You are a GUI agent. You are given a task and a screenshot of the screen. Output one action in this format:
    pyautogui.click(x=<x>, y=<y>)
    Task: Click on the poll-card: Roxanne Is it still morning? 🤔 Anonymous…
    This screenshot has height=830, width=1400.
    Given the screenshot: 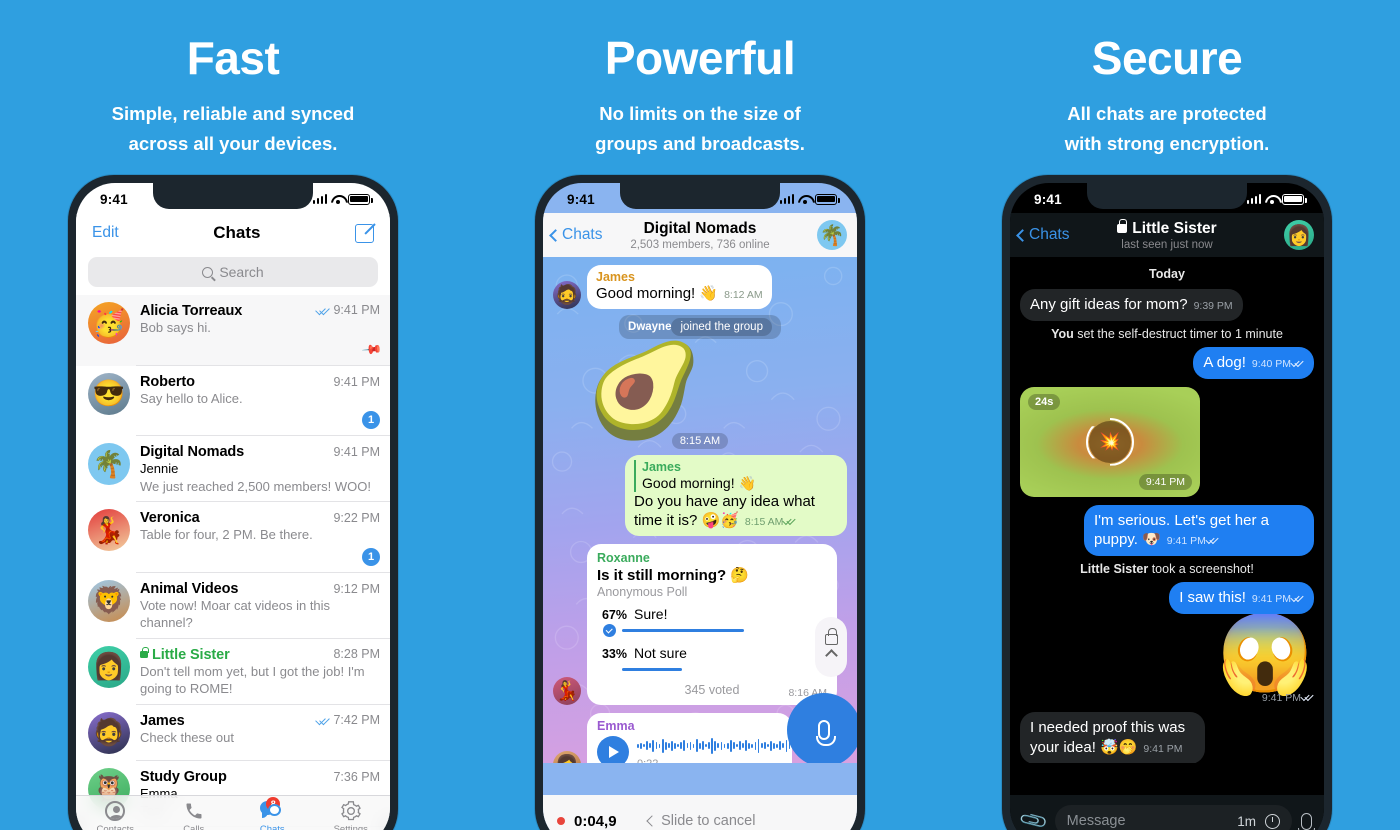 What is the action you would take?
    pyautogui.click(x=712, y=624)
    